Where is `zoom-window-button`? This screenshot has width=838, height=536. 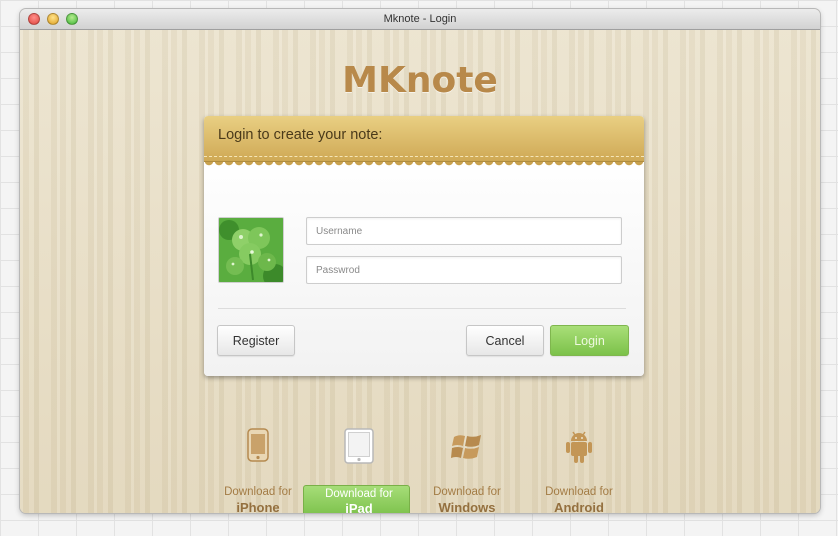 zoom-window-button is located at coordinates (72, 19).